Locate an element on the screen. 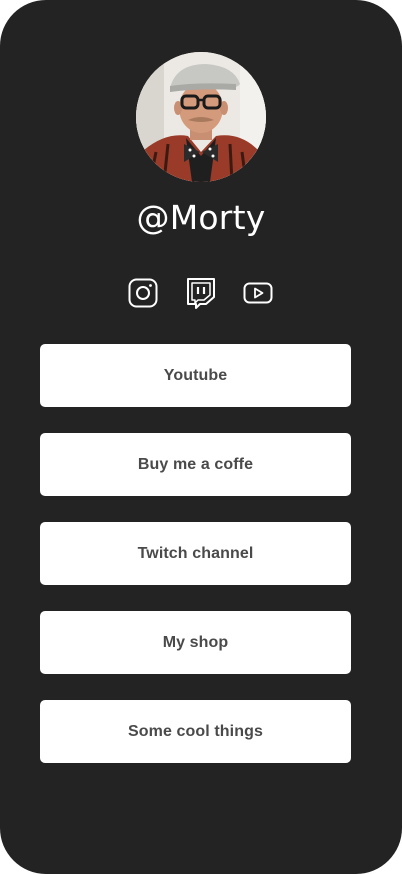 This screenshot has width=402, height=874. social-icons-row is located at coordinates (201, 293).